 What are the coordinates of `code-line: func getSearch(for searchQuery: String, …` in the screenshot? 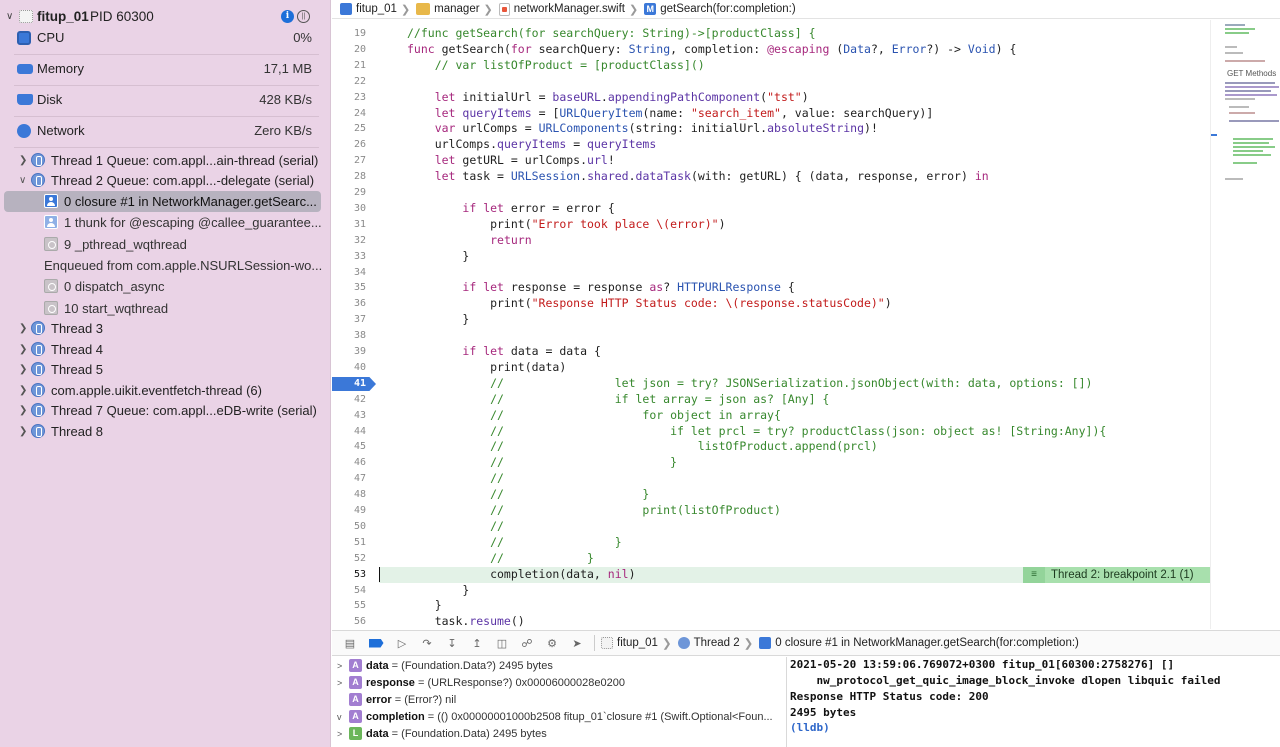 It's located at (711, 50).